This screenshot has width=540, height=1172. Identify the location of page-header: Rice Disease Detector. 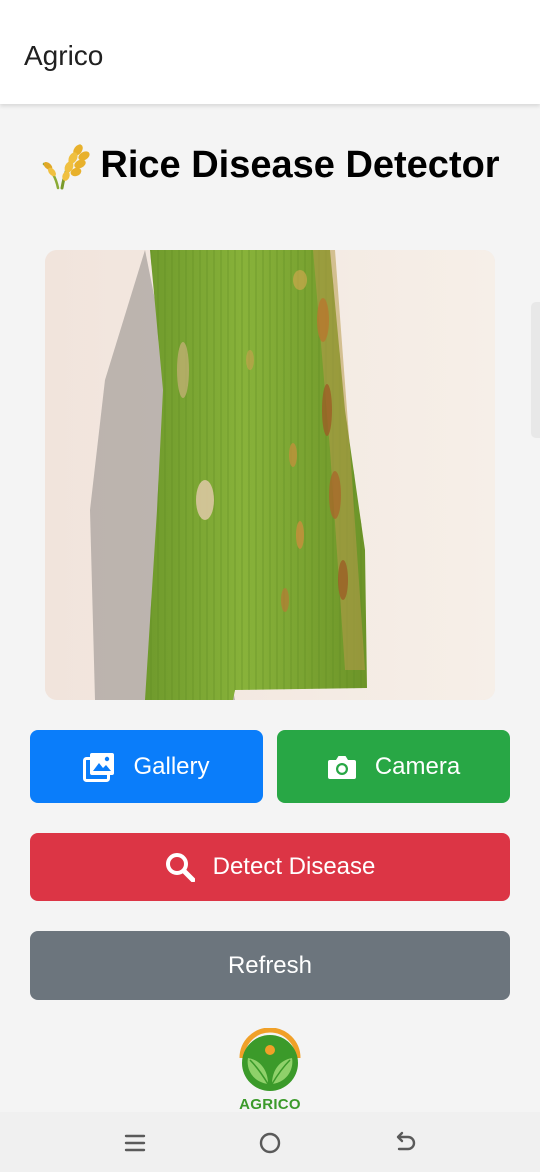
(270, 165).